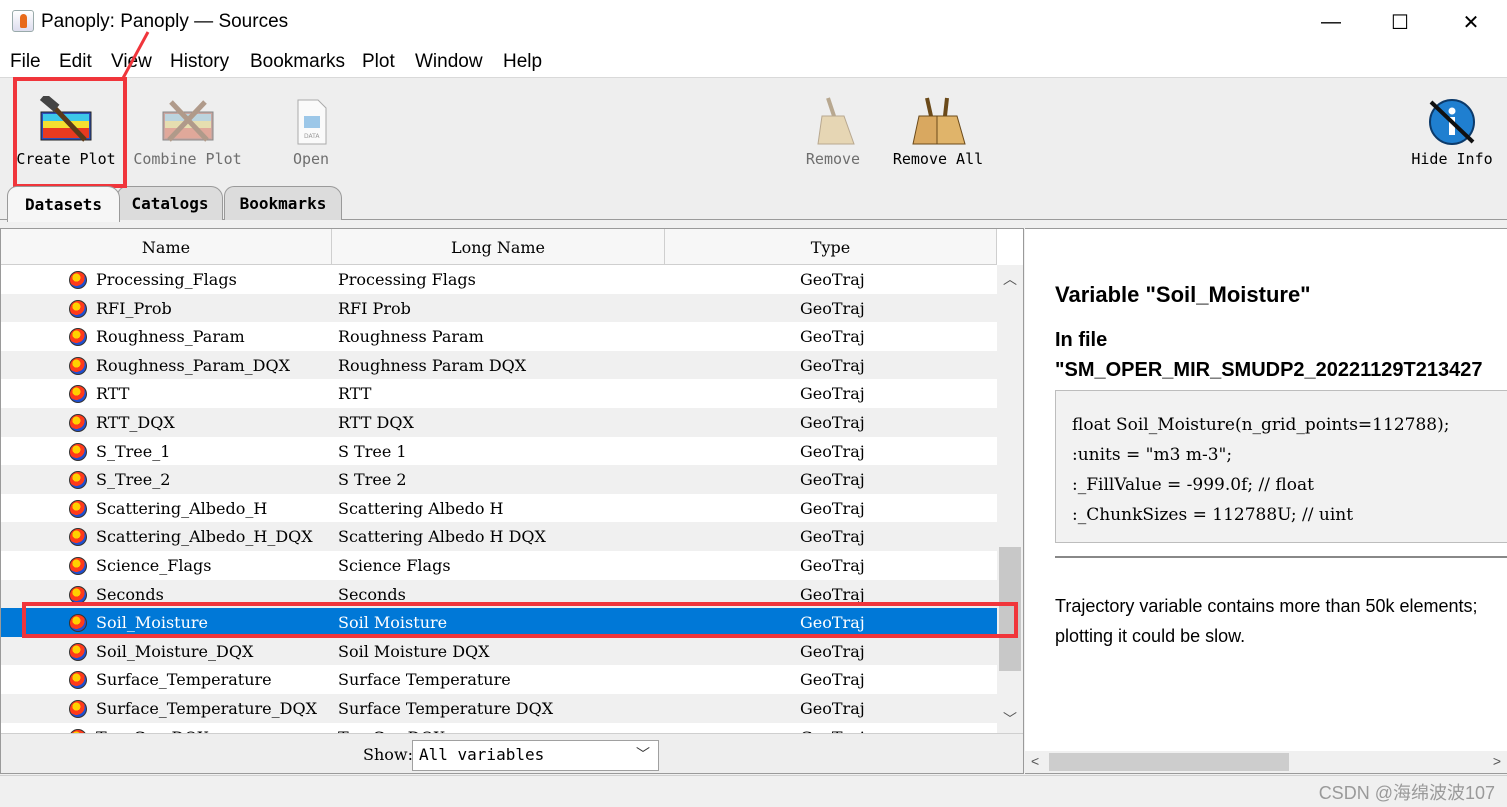 The image size is (1507, 807). Describe the element at coordinates (499, 308) in the screenshot. I see `table-row: RFI_Prob RFI Prob GeoTraj` at that location.